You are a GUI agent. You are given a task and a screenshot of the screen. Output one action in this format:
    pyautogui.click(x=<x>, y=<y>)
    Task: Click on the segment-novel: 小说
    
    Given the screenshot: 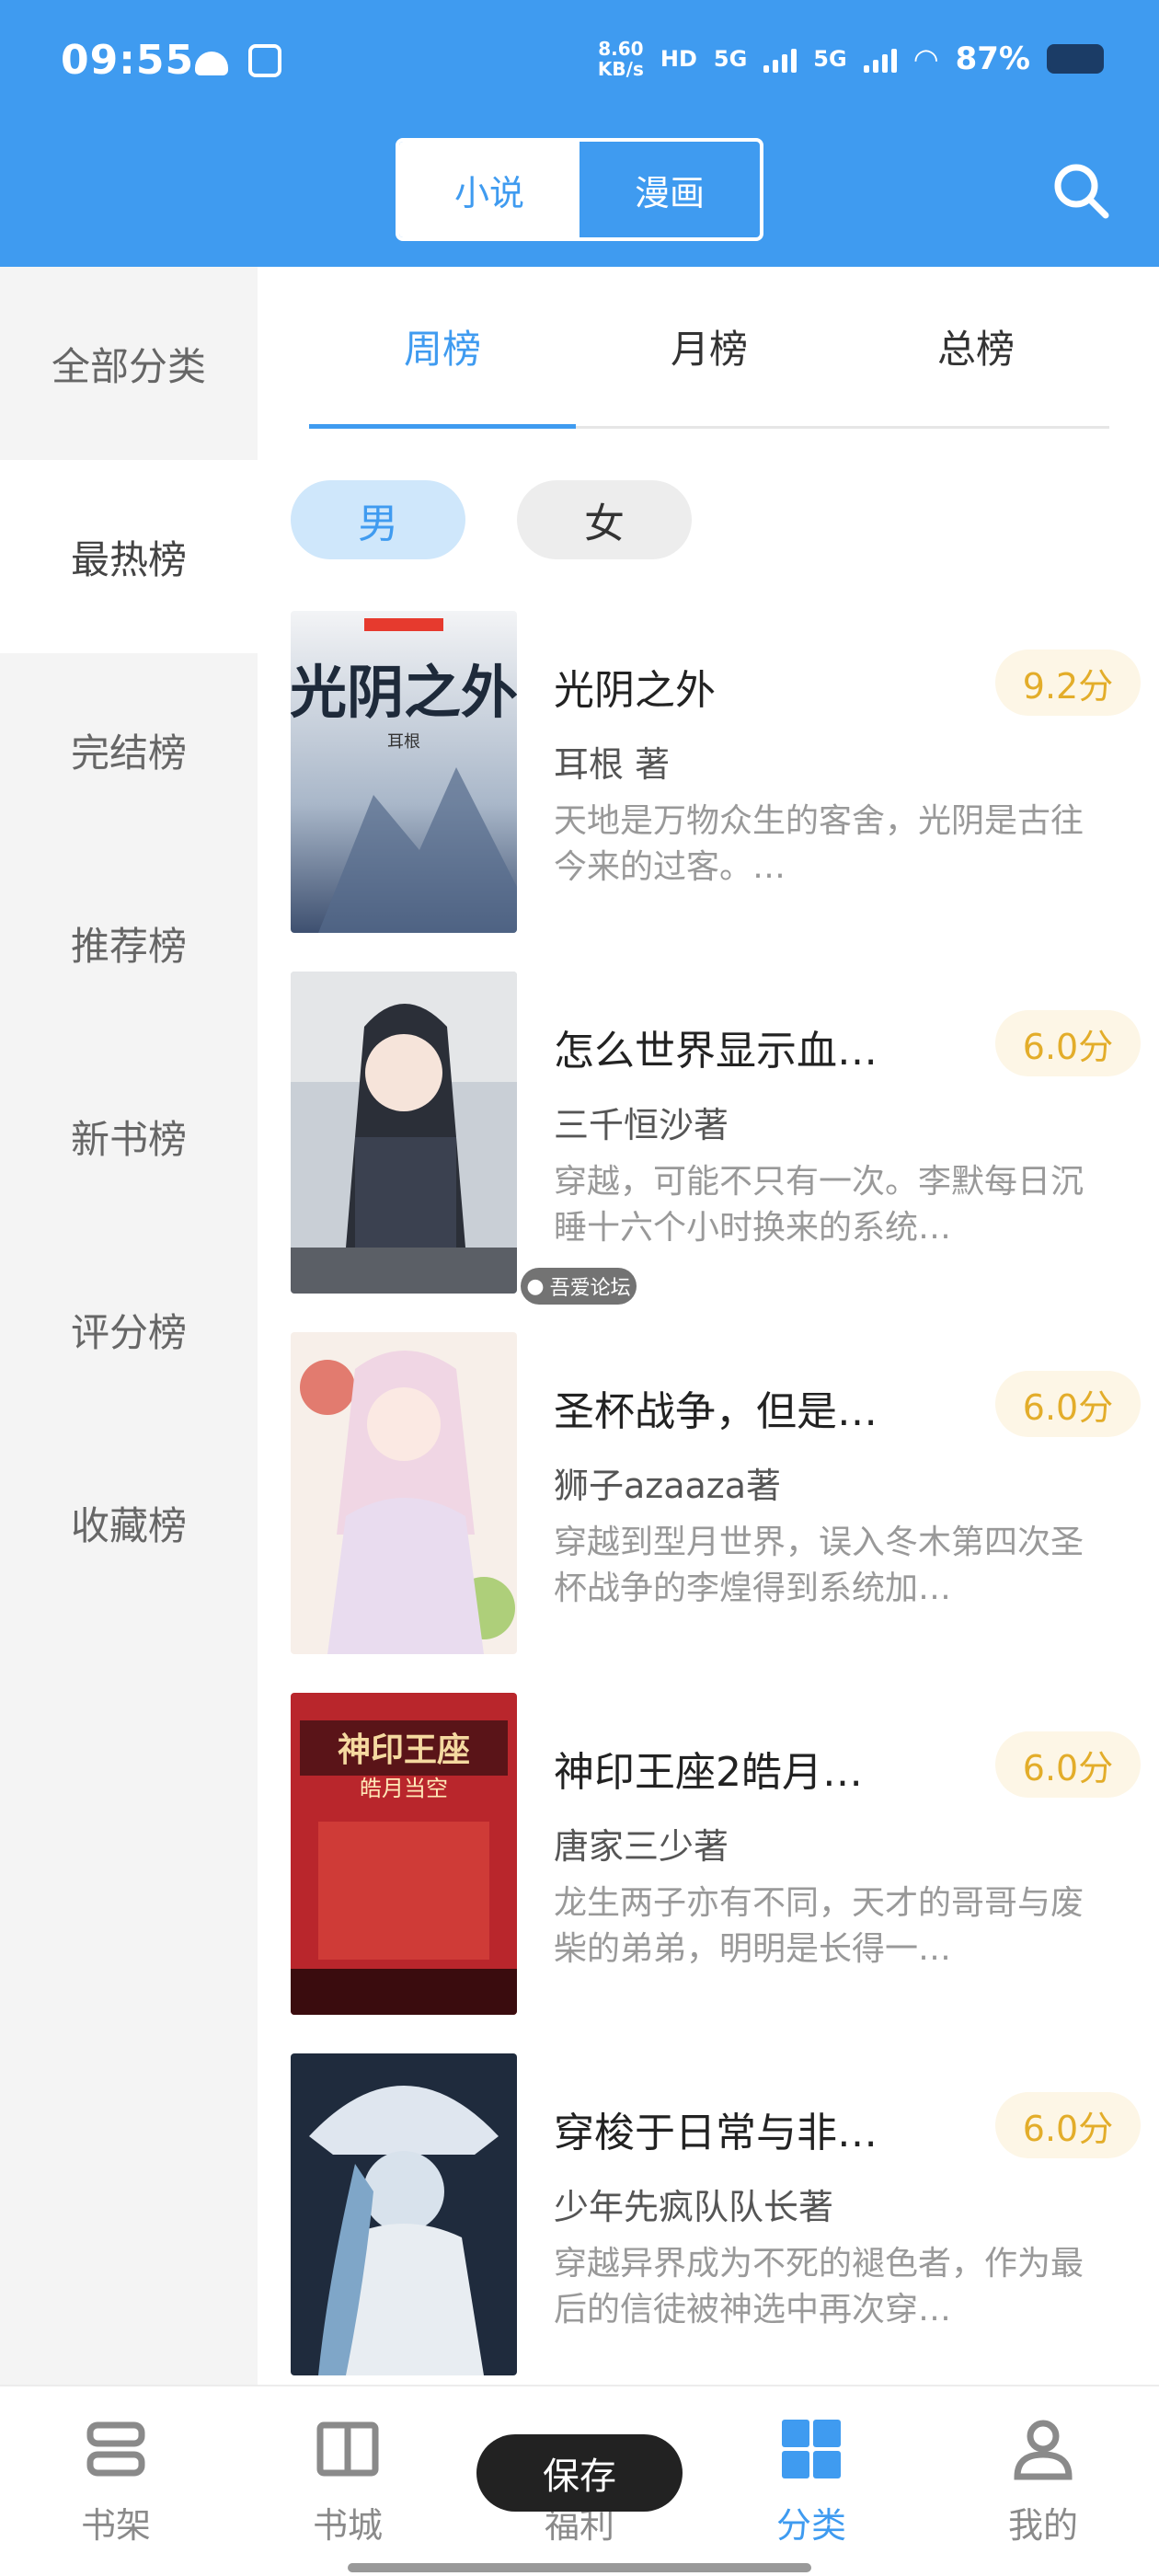 What is the action you would take?
    pyautogui.click(x=489, y=189)
    